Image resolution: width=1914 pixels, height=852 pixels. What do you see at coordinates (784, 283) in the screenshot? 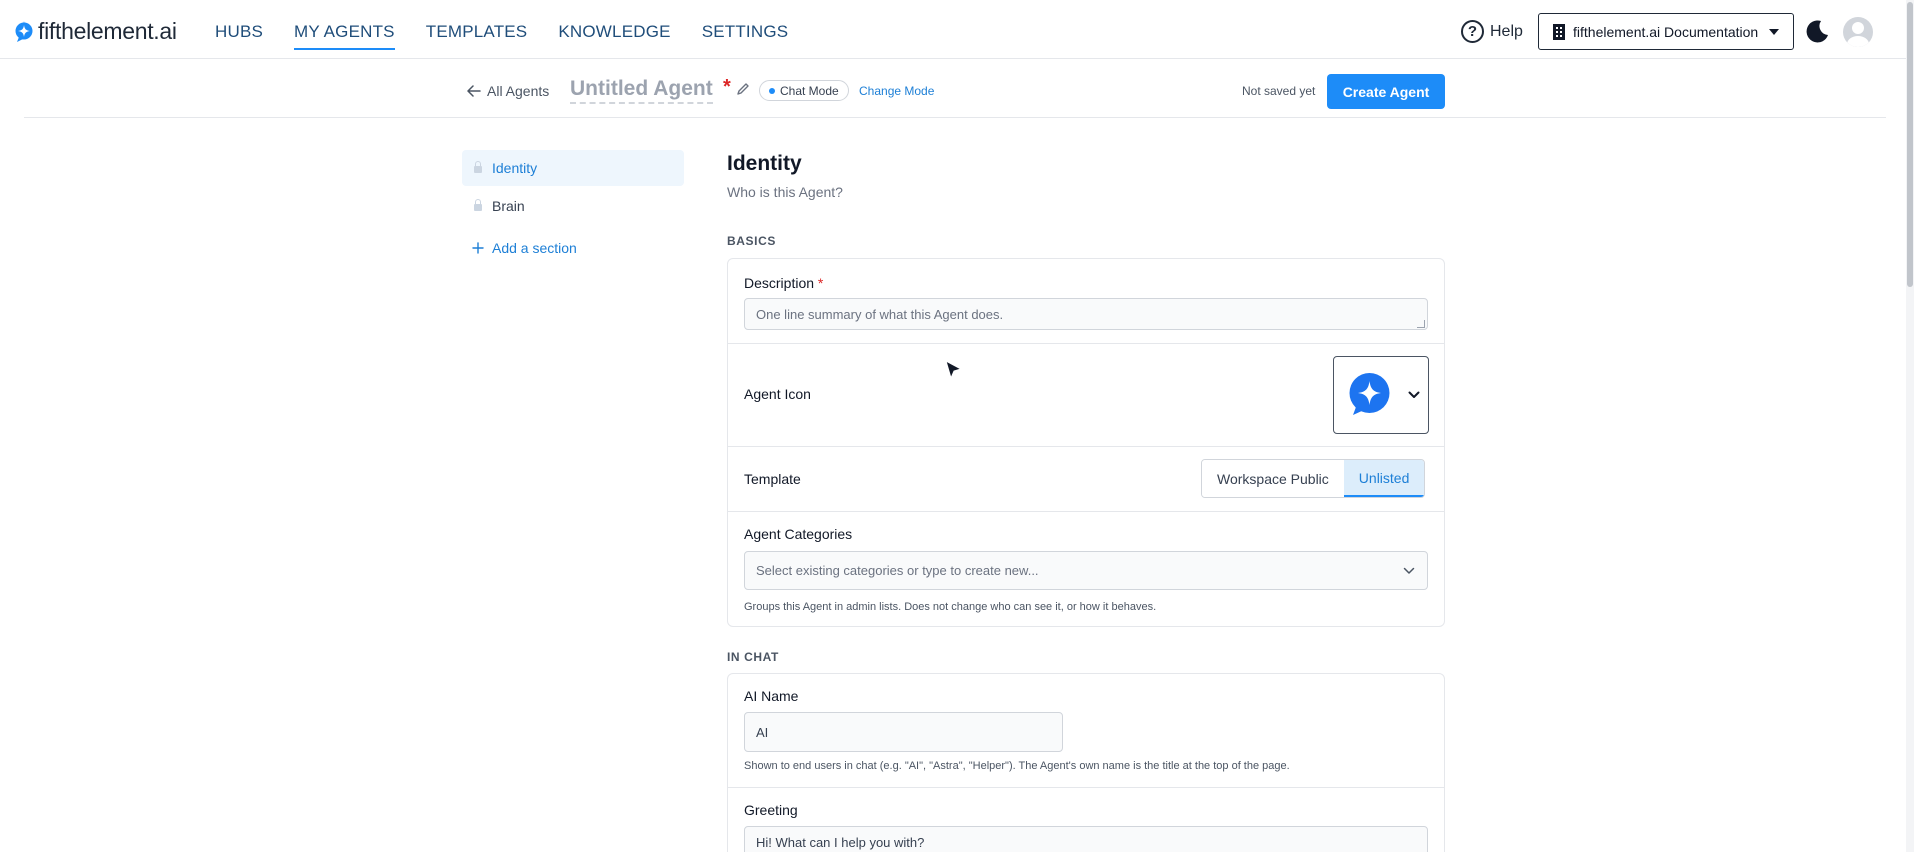
I see `description-label: Description *` at bounding box center [784, 283].